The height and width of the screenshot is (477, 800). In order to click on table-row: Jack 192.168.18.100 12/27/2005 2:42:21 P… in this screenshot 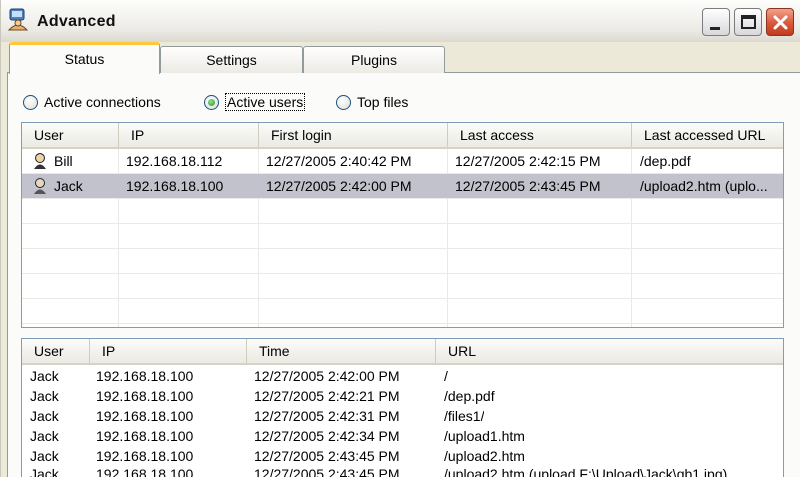, I will do `click(402, 396)`.